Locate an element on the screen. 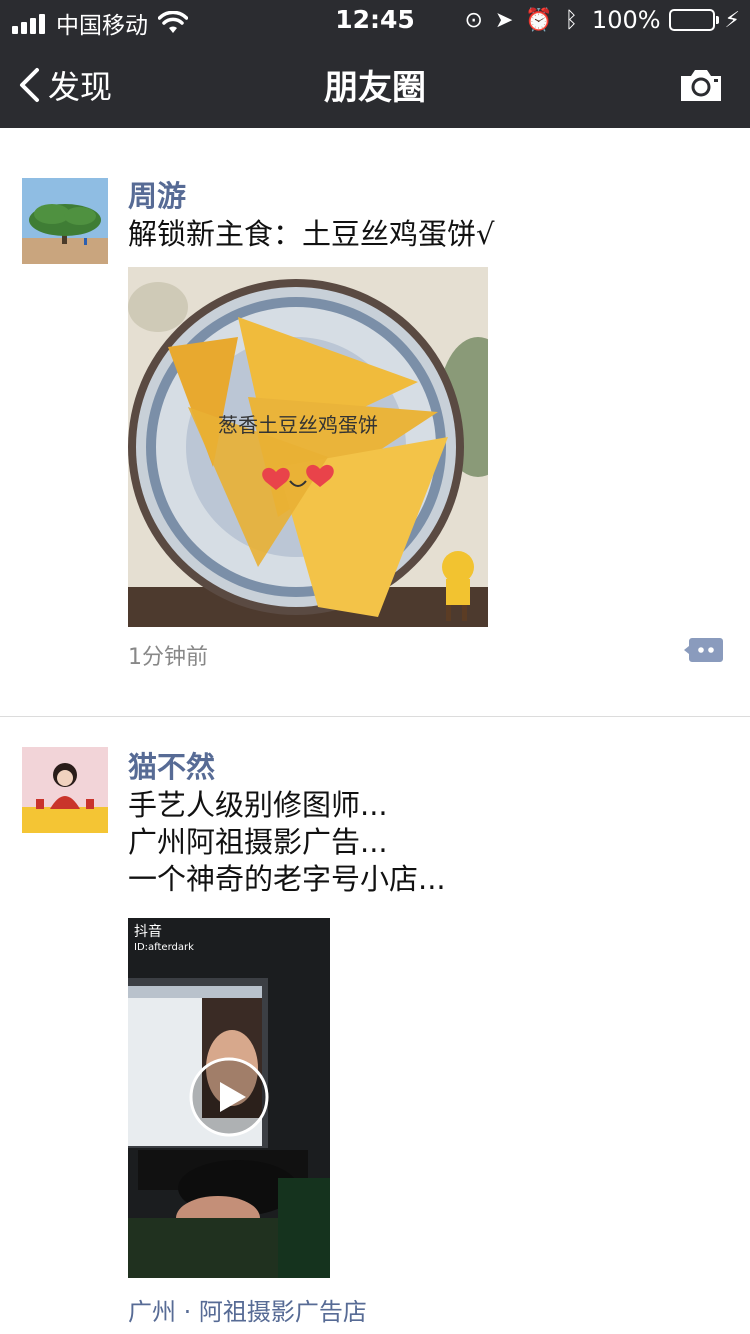 This screenshot has width=750, height=1334. post-video: 抖音 ID:afterdark is located at coordinates (229, 1098).